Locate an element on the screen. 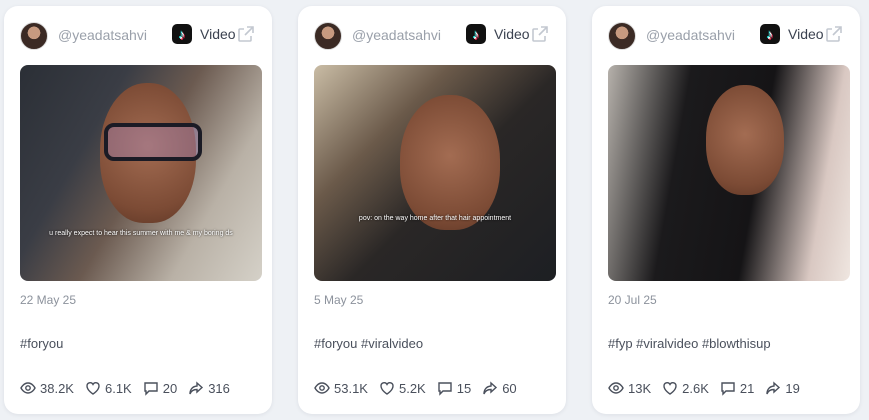 The width and height of the screenshot is (869, 420). post-stats: 13K 2.6K 21 19 is located at coordinates (709, 388).